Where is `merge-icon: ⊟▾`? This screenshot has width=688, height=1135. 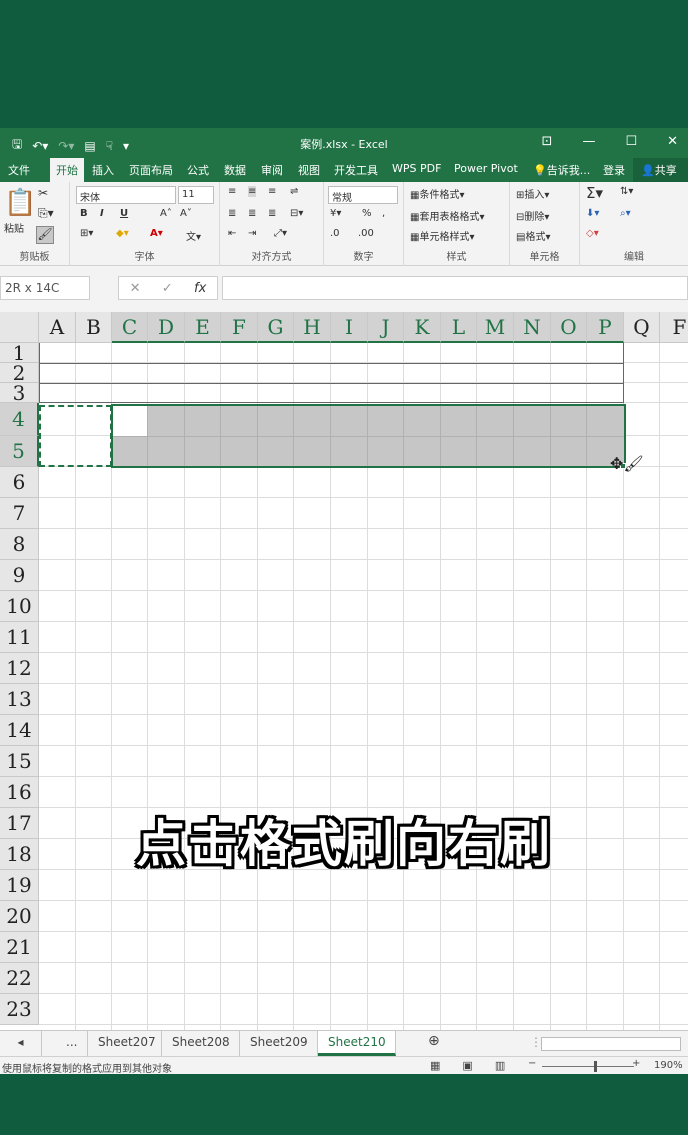
merge-icon: ⊟▾ is located at coordinates (296, 213).